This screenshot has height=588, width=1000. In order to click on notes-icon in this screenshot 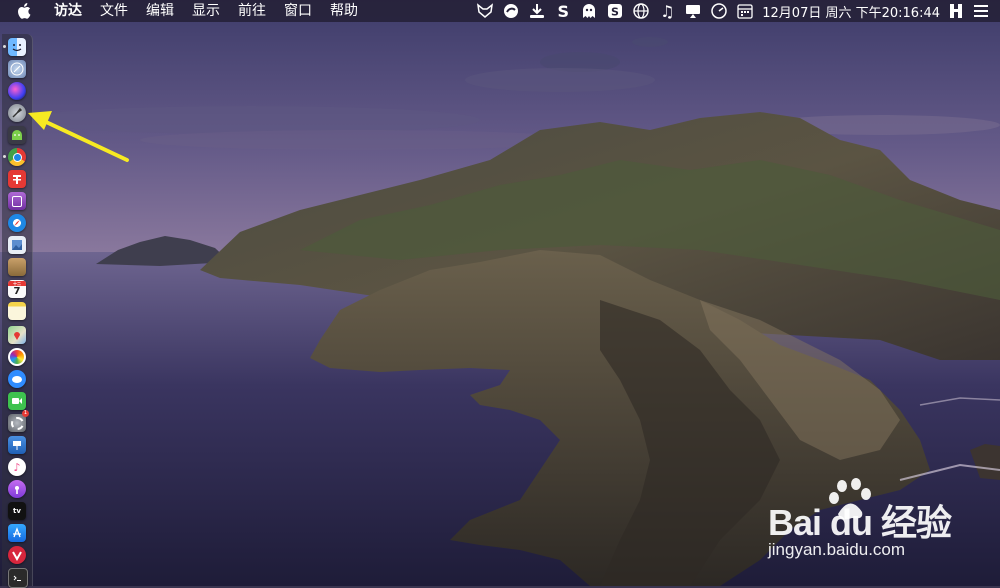, I will do `click(17, 311)`.